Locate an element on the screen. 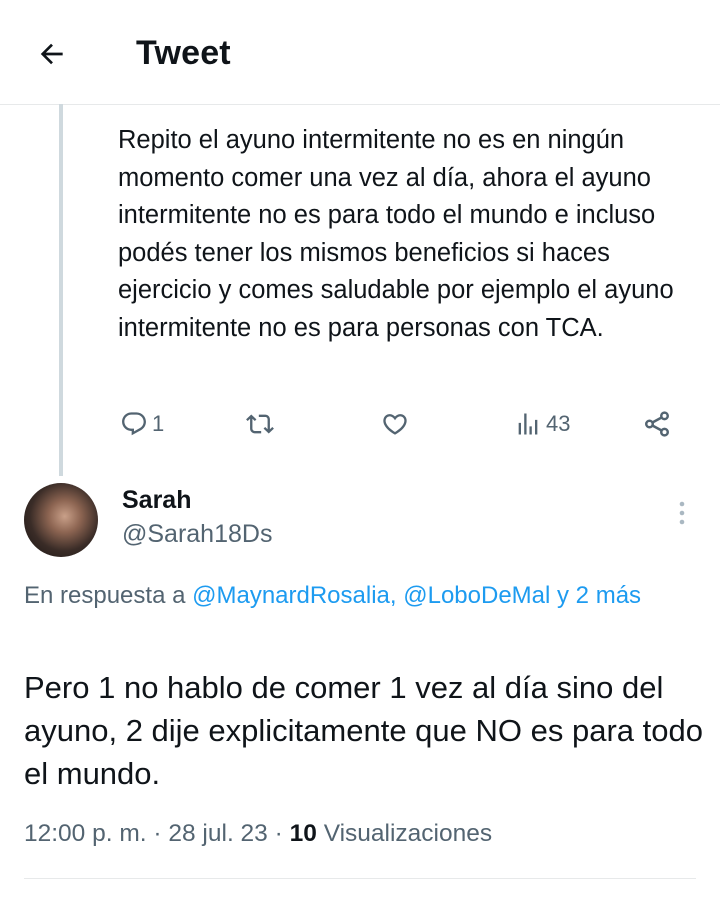 Image resolution: width=720 pixels, height=903 pixels. views-count: 43 is located at coordinates (558, 423).